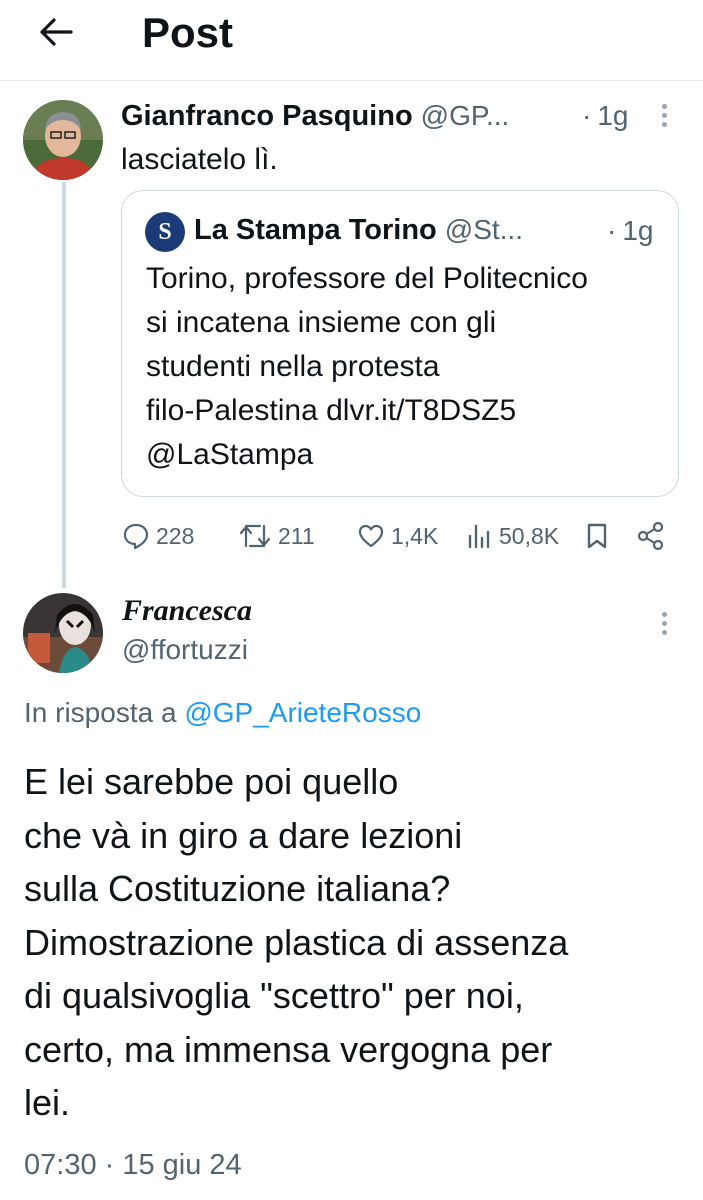 The width and height of the screenshot is (703, 1200). What do you see at coordinates (315, 230) in the screenshot?
I see `quoted-author-name: La Stampa Torino` at bounding box center [315, 230].